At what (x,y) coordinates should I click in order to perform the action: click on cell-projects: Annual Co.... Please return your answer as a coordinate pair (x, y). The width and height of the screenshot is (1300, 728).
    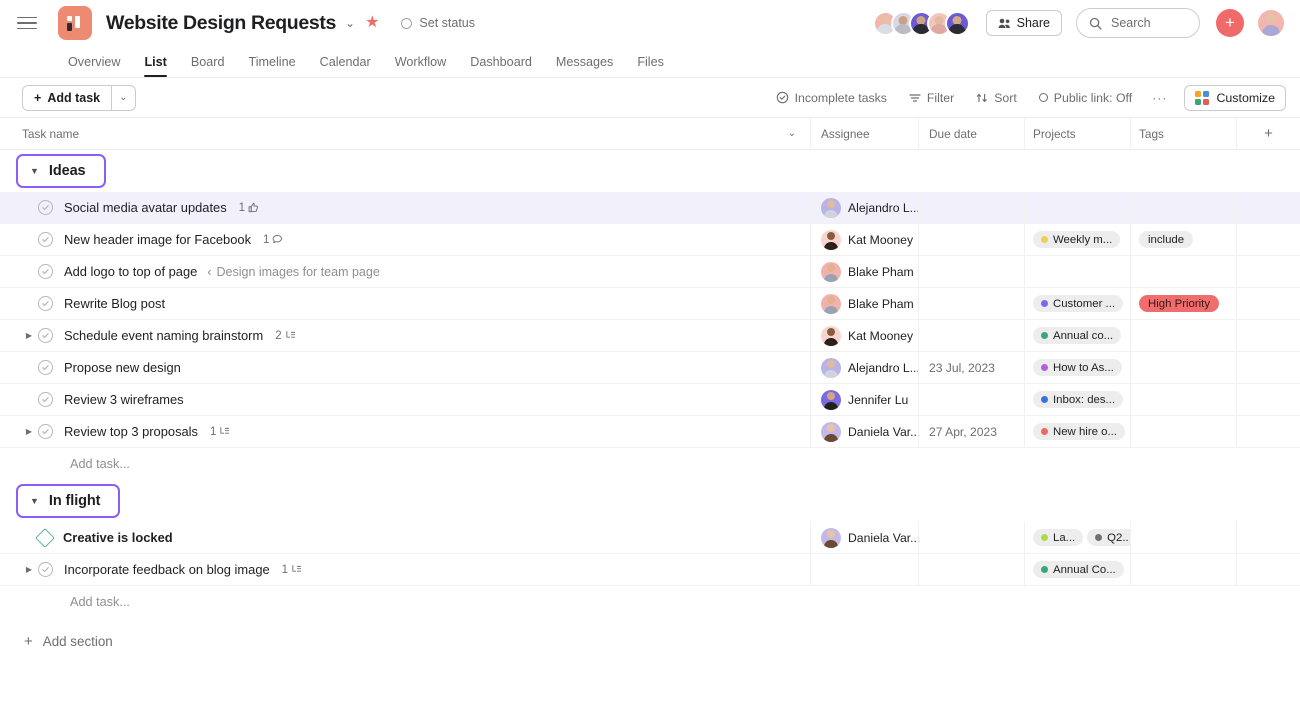
    Looking at the image, I should click on (1077, 569).